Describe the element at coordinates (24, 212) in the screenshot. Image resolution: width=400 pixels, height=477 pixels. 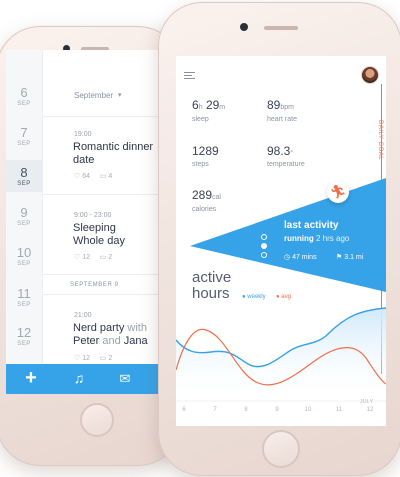
I see `date-number: 9` at that location.